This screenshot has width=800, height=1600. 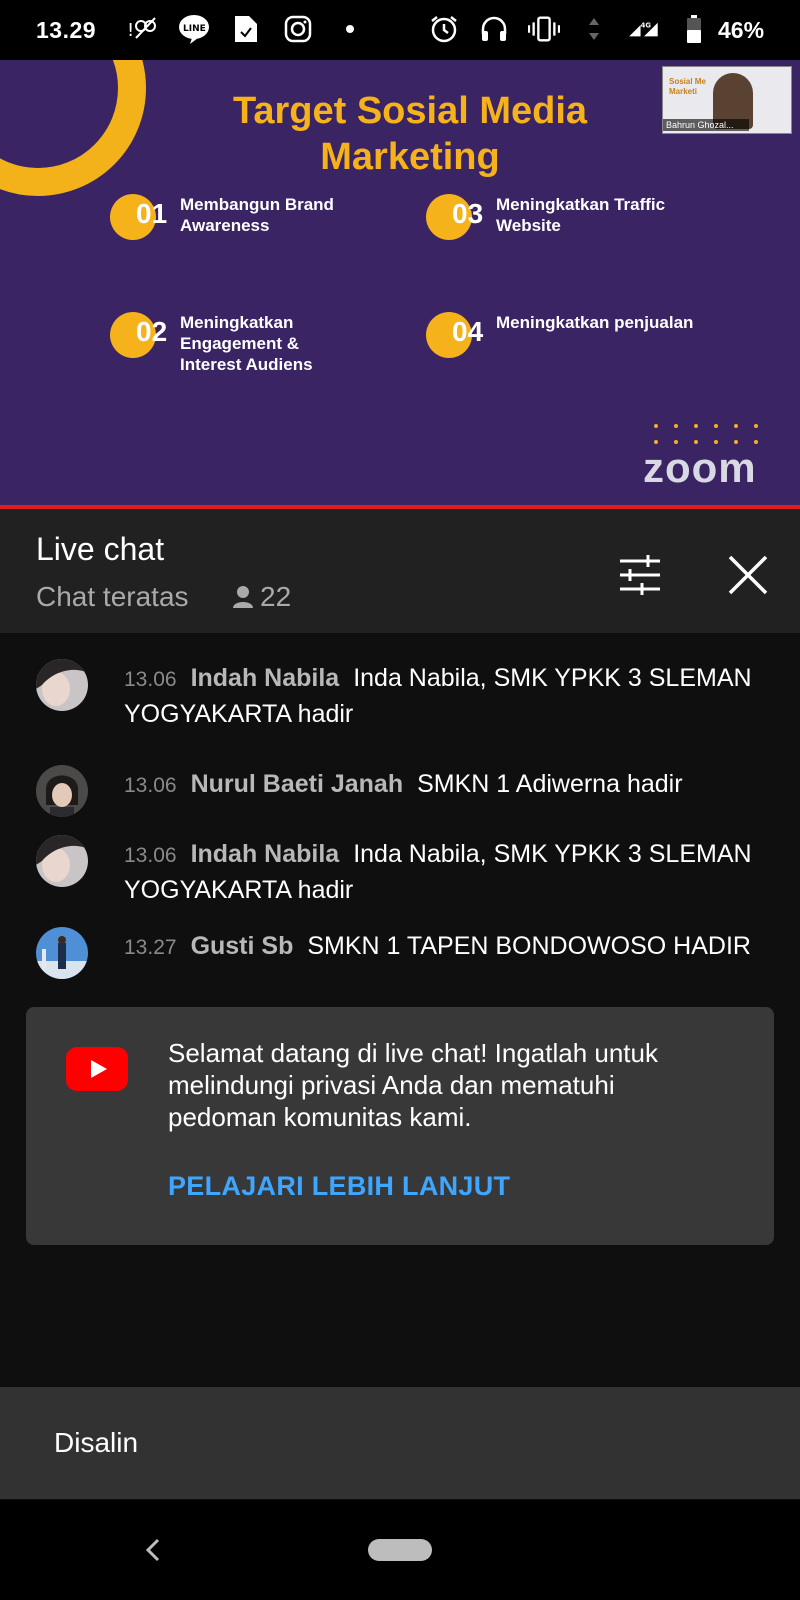 I want to click on close-button, so click(x=748, y=575).